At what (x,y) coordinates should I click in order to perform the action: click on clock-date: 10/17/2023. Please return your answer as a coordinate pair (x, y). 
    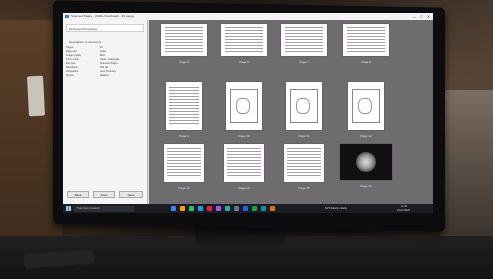
    Looking at the image, I should click on (403, 211).